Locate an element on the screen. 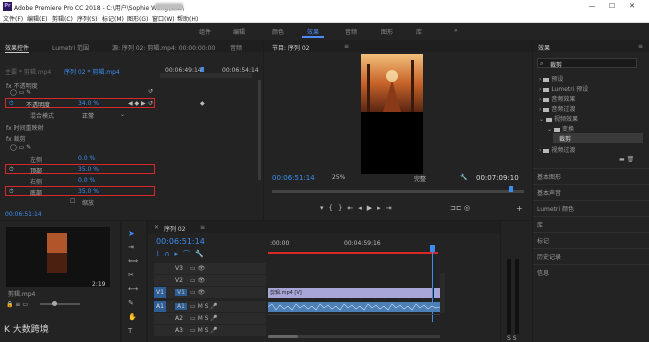  transport-controls: ▾{}⇤◂▶▸⇥ is located at coordinates (358, 208).